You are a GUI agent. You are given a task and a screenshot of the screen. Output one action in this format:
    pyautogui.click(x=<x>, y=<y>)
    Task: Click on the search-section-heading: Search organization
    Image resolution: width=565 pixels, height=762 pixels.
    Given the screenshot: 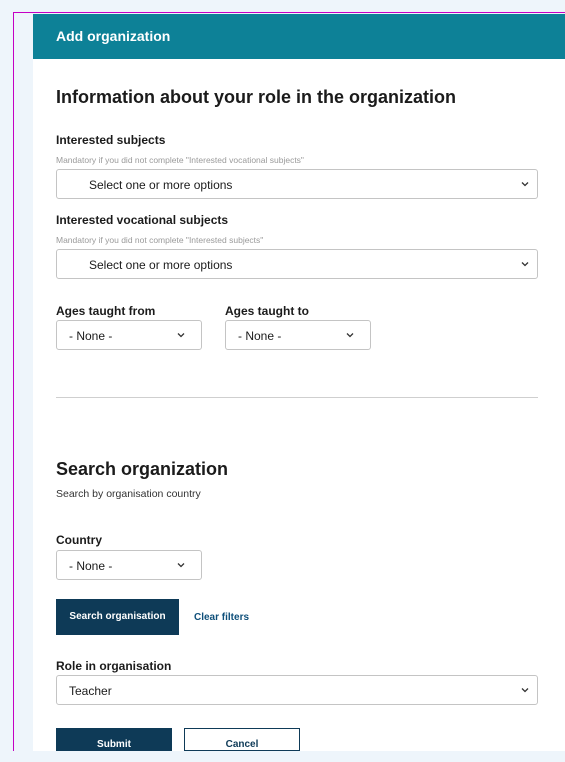 What is the action you would take?
    pyautogui.click(x=142, y=469)
    